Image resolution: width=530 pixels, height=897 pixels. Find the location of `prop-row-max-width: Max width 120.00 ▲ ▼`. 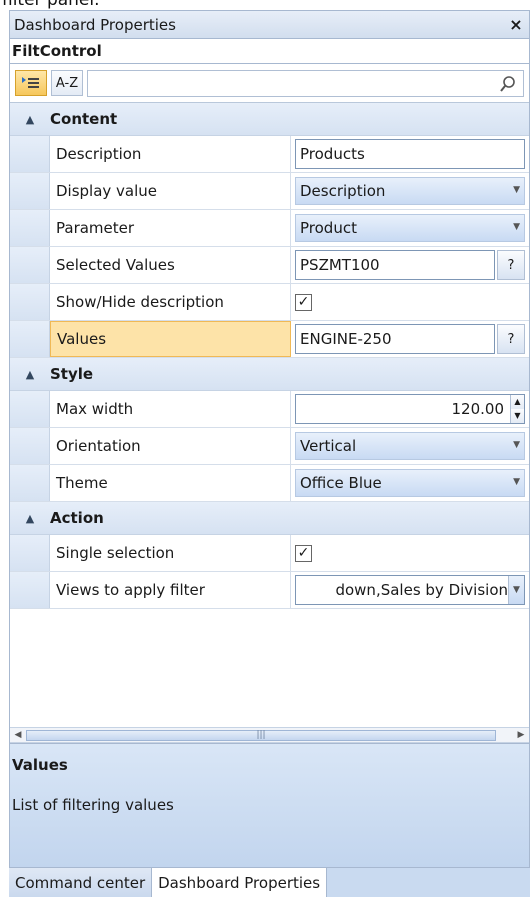

prop-row-max-width: Max width 120.00 ▲ ▼ is located at coordinates (269, 409).